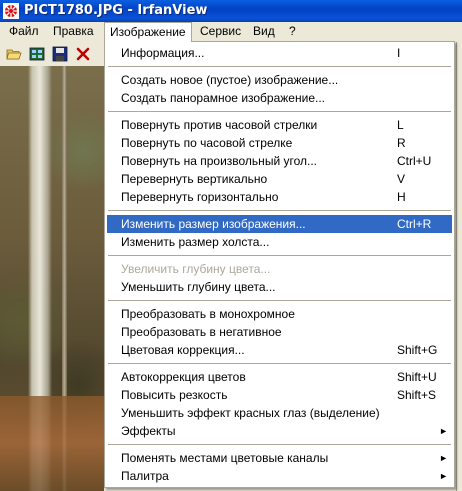 This screenshot has height=491, width=462. What do you see at coordinates (279, 197) in the screenshot?
I see `menu-item-flip-horizontal: Перевернуть горизонтально H` at bounding box center [279, 197].